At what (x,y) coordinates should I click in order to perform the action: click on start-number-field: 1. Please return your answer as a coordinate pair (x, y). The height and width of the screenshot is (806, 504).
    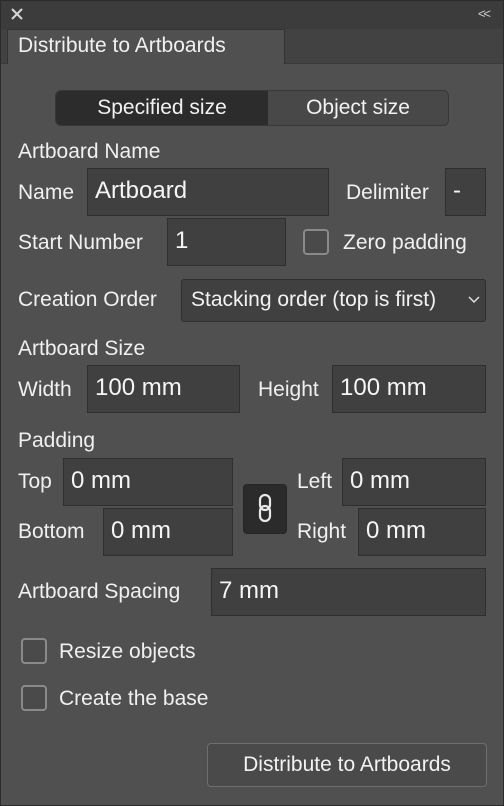
    Looking at the image, I should click on (226, 242).